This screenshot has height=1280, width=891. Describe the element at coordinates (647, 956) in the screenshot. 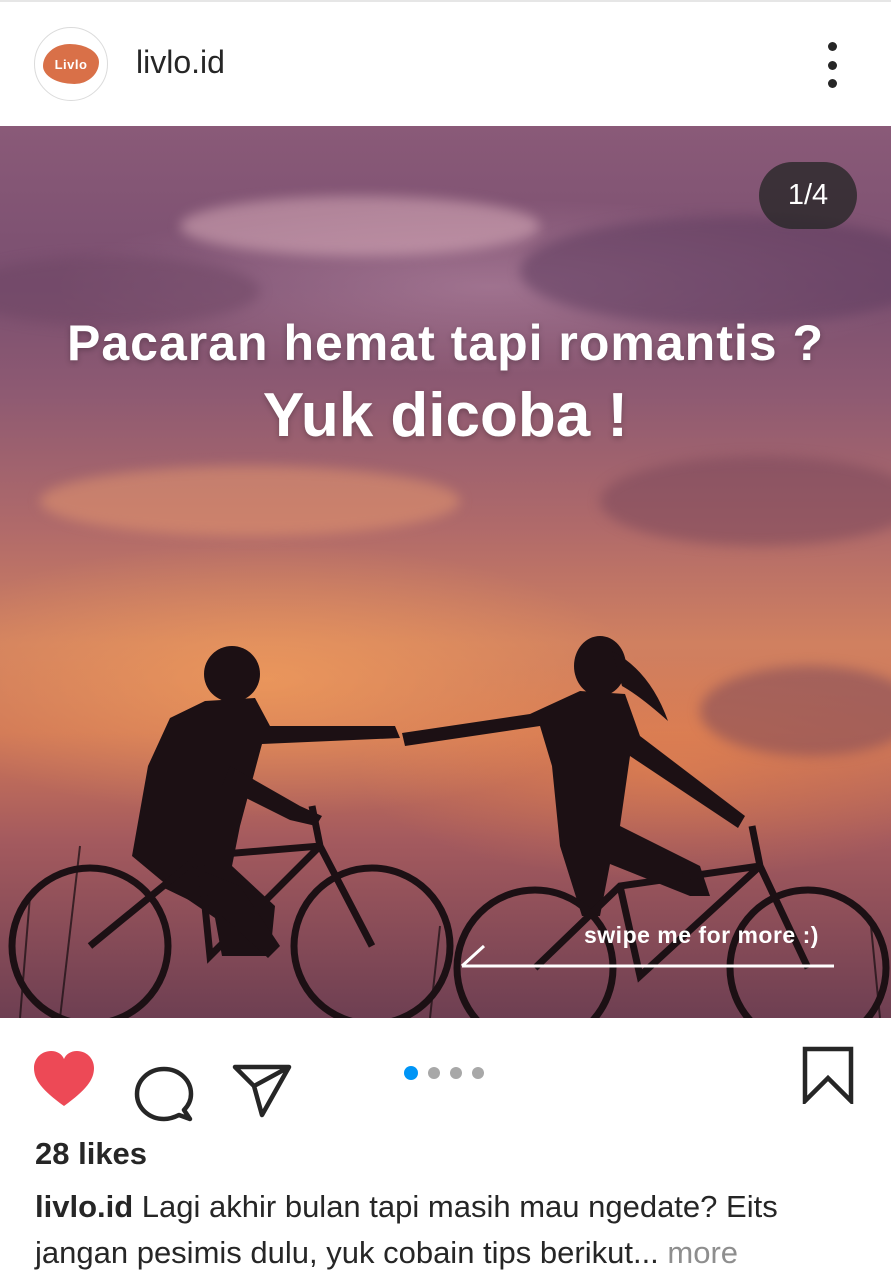

I see `swipe-arrow-icon` at that location.